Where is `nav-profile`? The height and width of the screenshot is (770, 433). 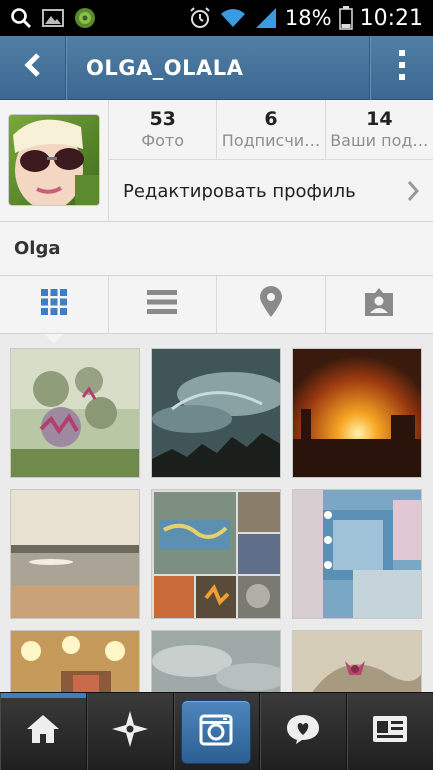 nav-profile is located at coordinates (390, 731).